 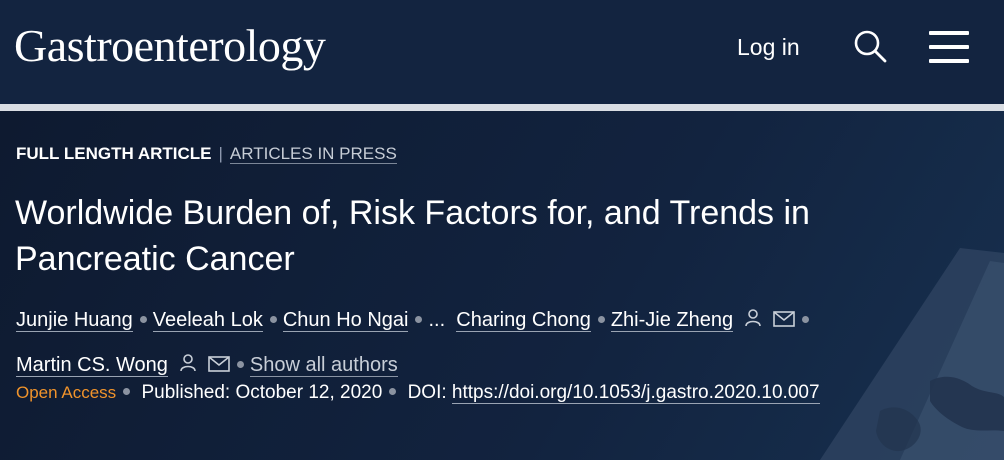 What do you see at coordinates (768, 47) in the screenshot?
I see `login-link: Log in` at bounding box center [768, 47].